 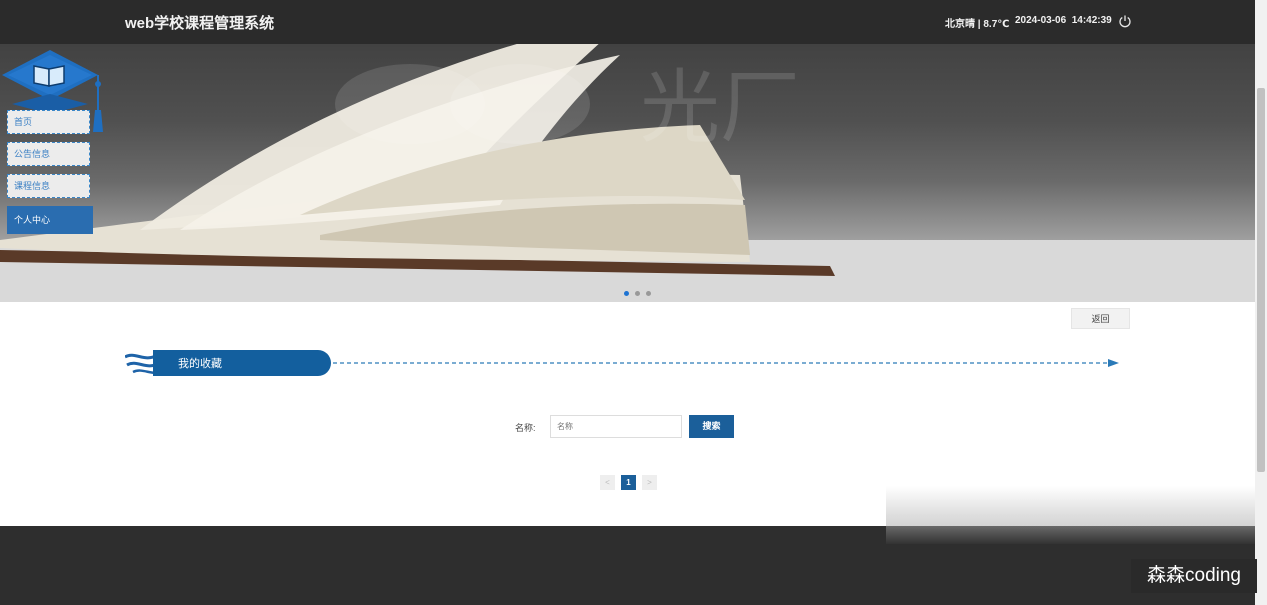 What do you see at coordinates (200, 364) in the screenshot?
I see `section-title: 我的收藏` at bounding box center [200, 364].